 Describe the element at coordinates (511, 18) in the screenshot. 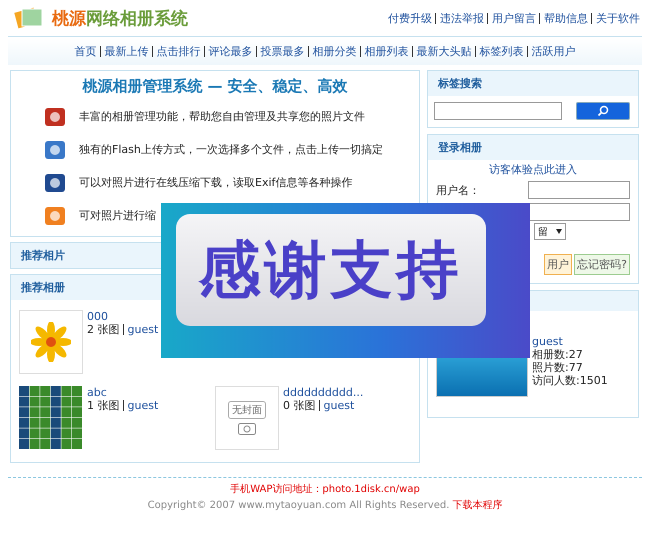

I see `header-link: 用户留言` at that location.